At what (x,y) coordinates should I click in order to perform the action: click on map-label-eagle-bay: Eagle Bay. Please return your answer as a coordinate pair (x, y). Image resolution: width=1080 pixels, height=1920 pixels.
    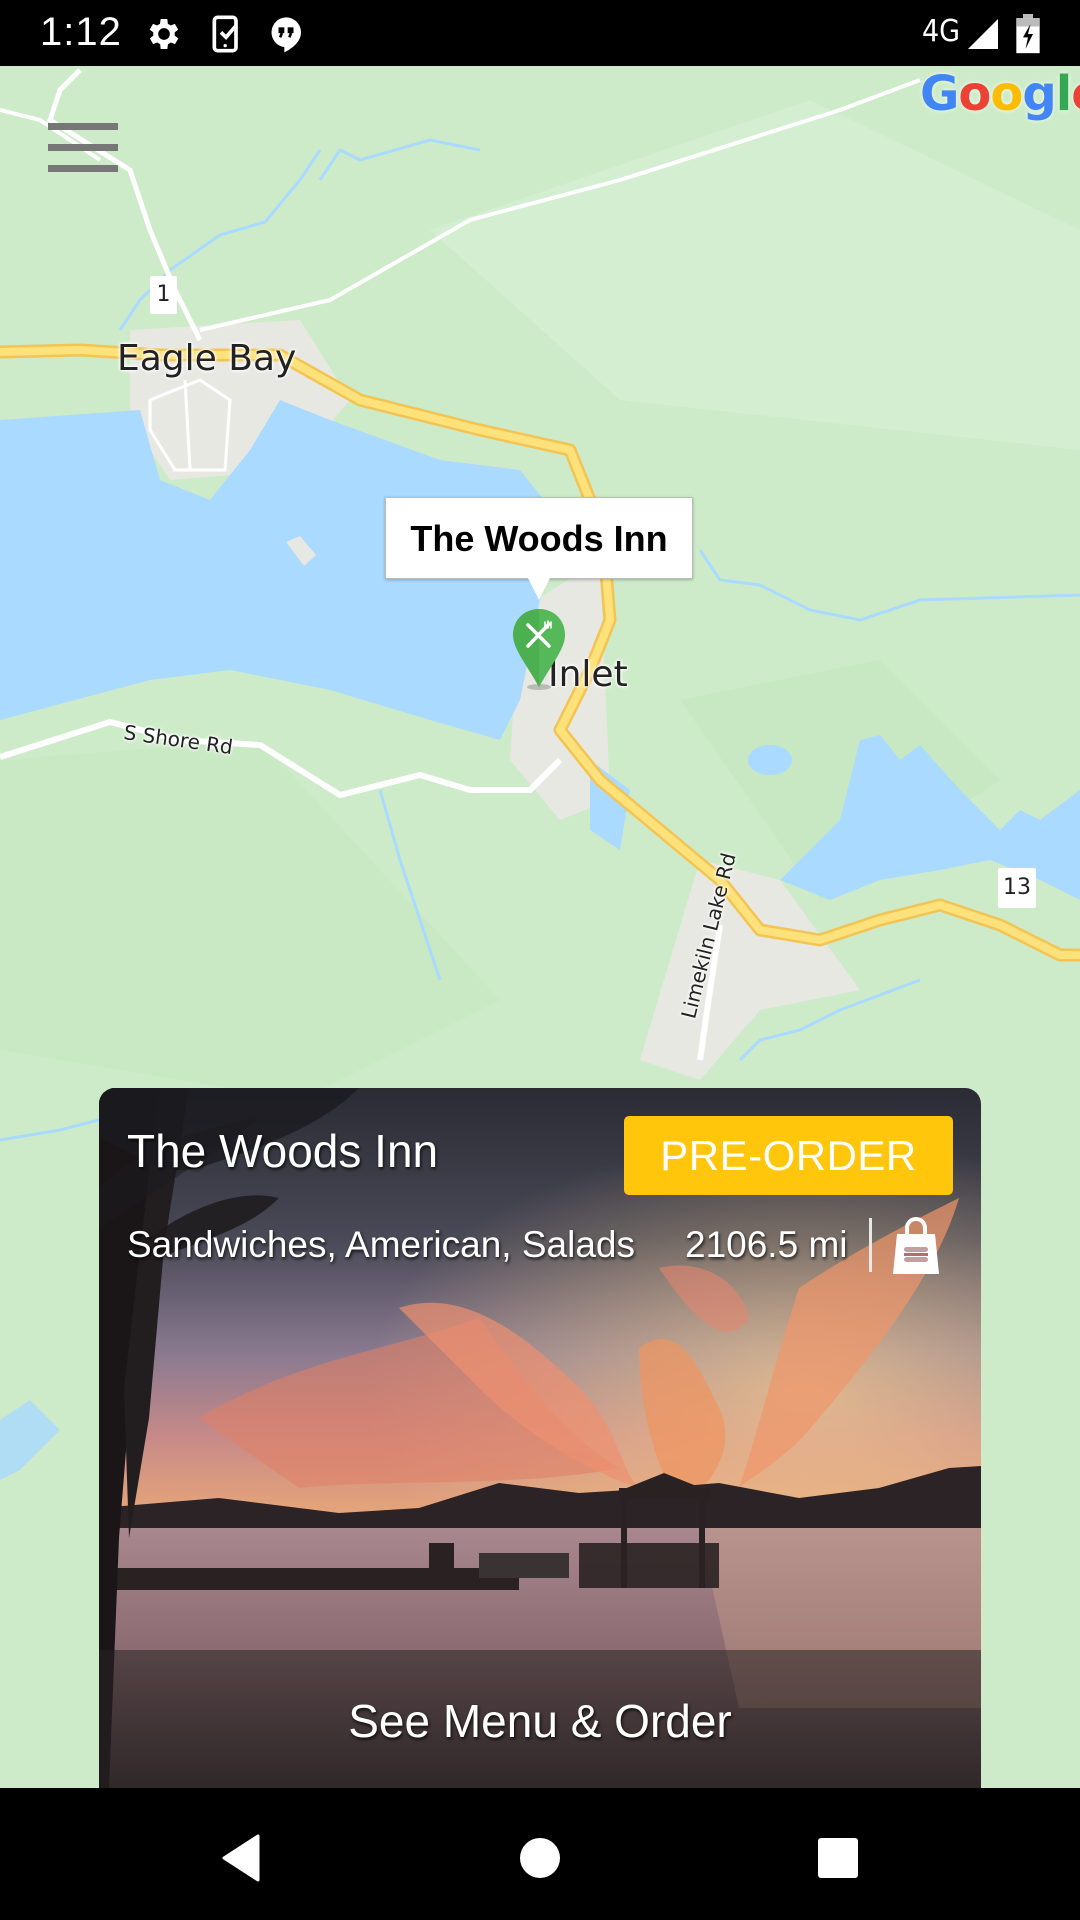
    Looking at the image, I should click on (207, 358).